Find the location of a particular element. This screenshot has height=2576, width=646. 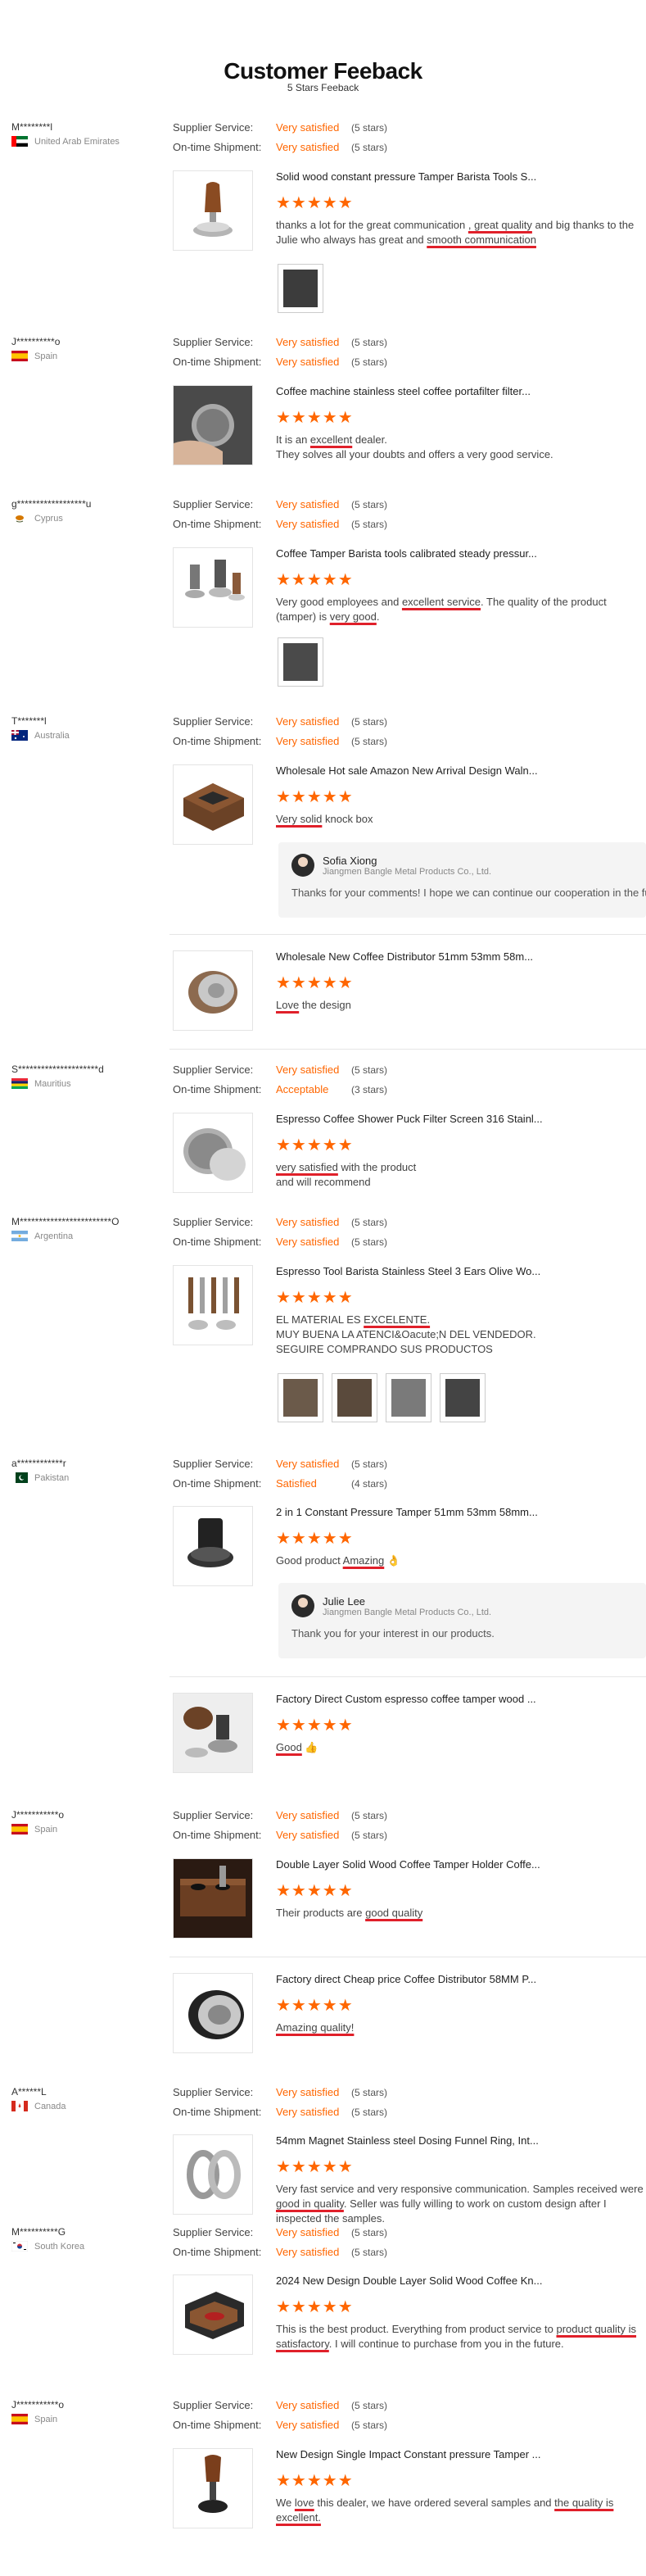

review-text: Good 👍 is located at coordinates (297, 1747).